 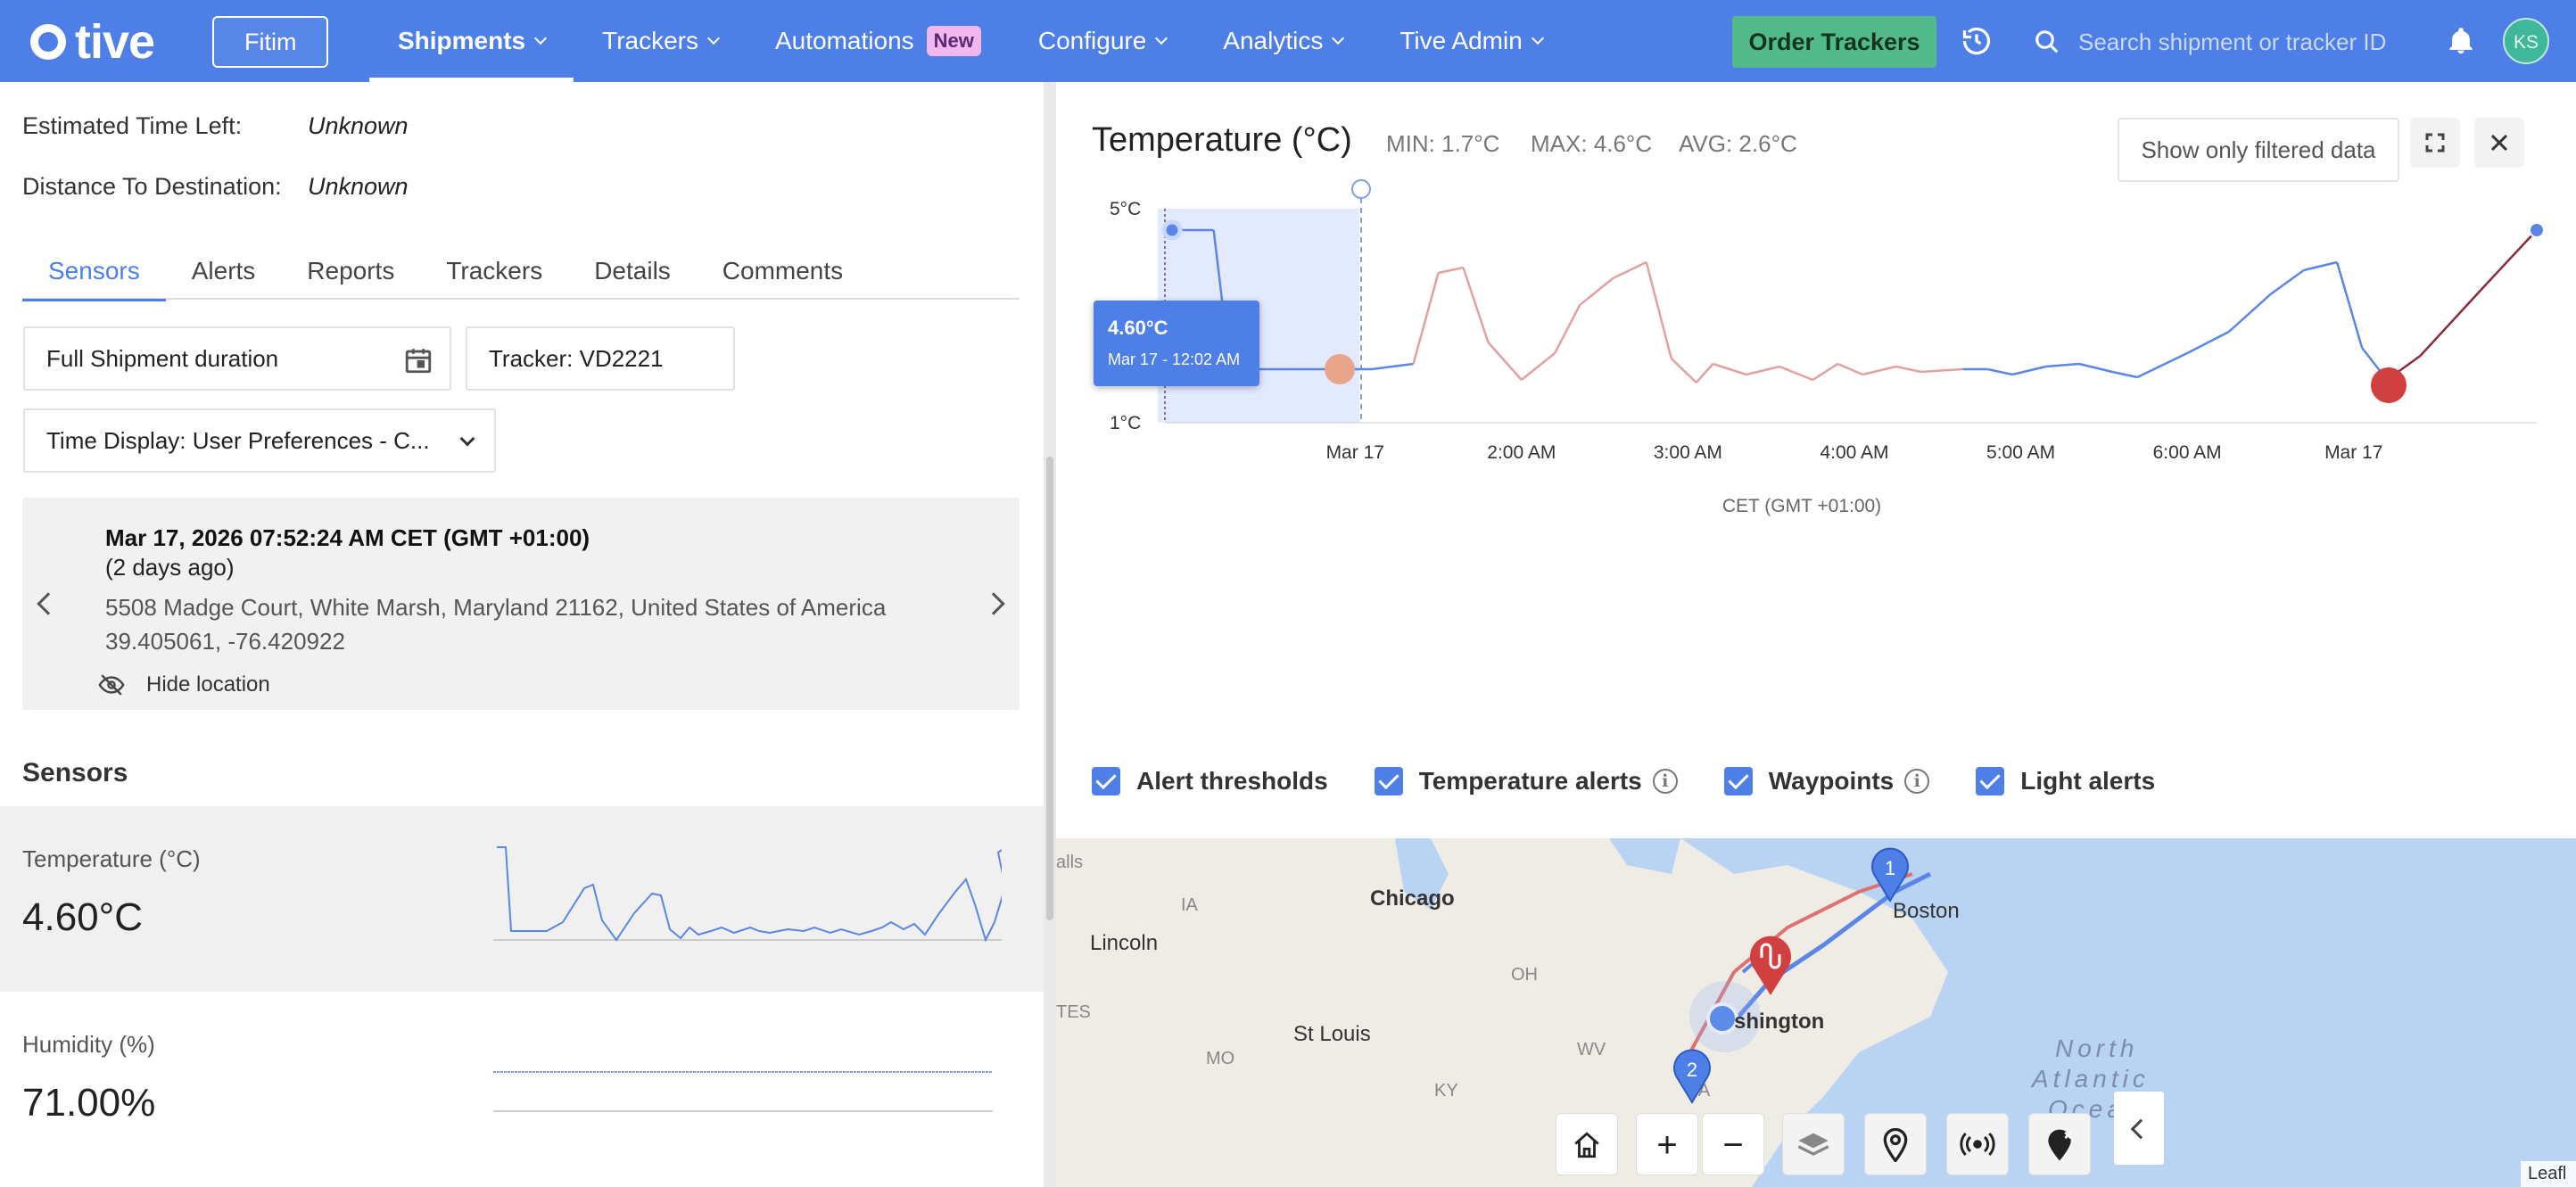 What do you see at coordinates (1802, 506) in the screenshot?
I see `x-axis-label: CET (GMT +01:00)` at bounding box center [1802, 506].